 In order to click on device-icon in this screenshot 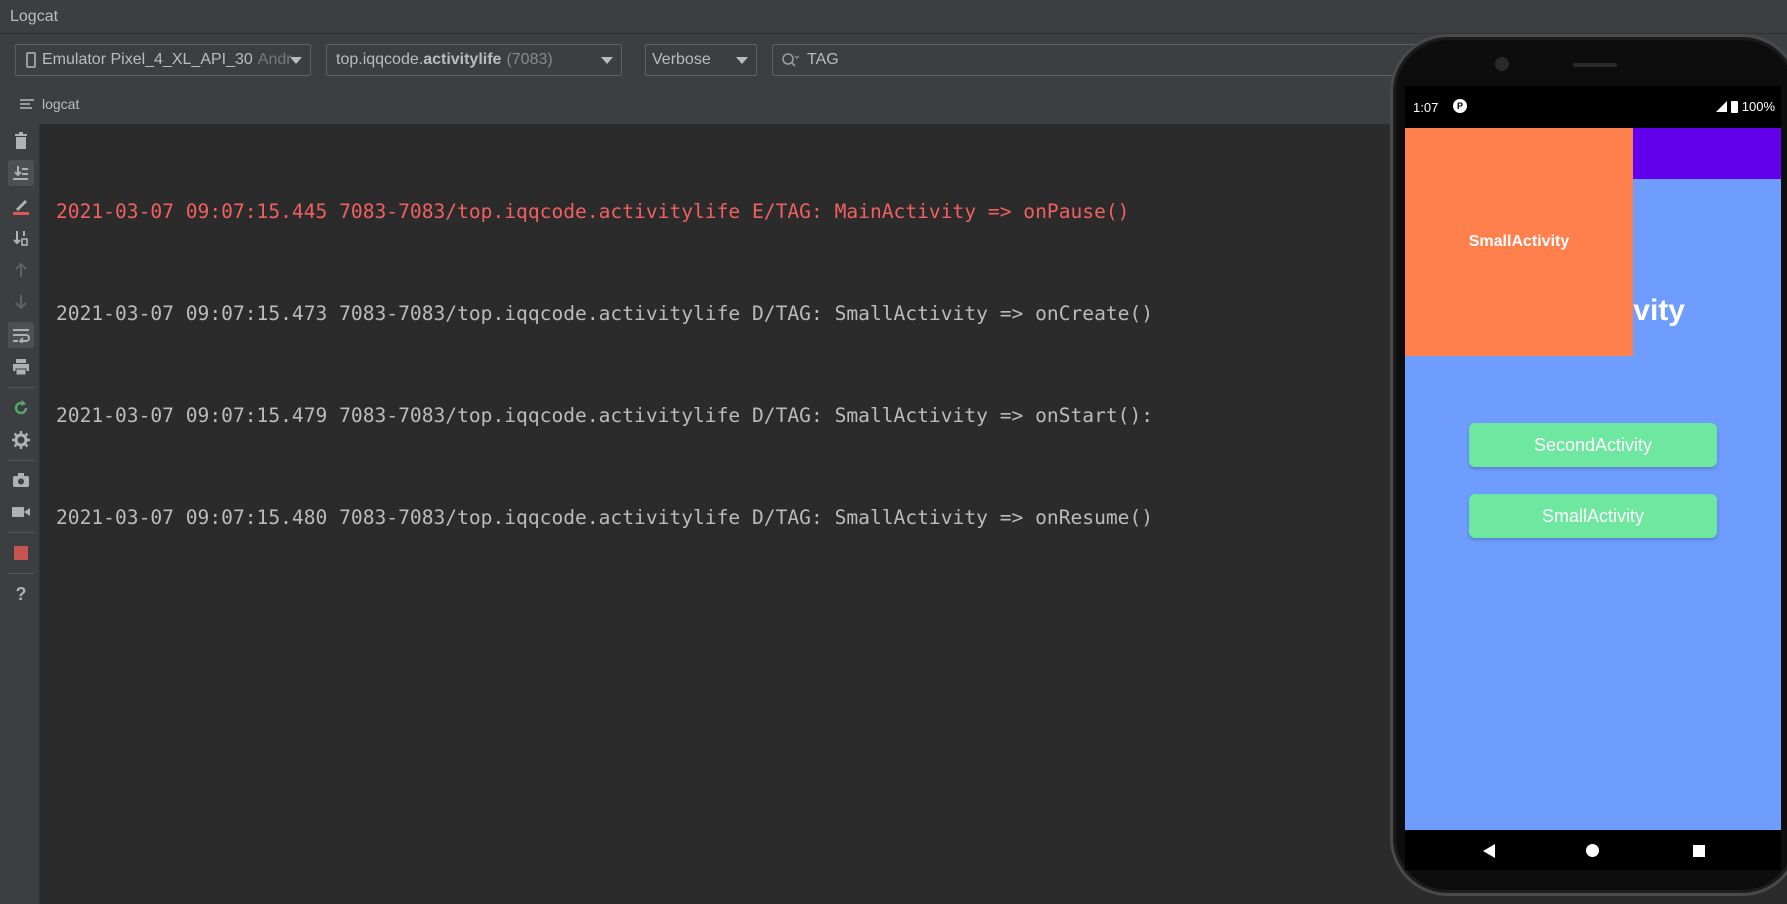, I will do `click(31, 60)`.